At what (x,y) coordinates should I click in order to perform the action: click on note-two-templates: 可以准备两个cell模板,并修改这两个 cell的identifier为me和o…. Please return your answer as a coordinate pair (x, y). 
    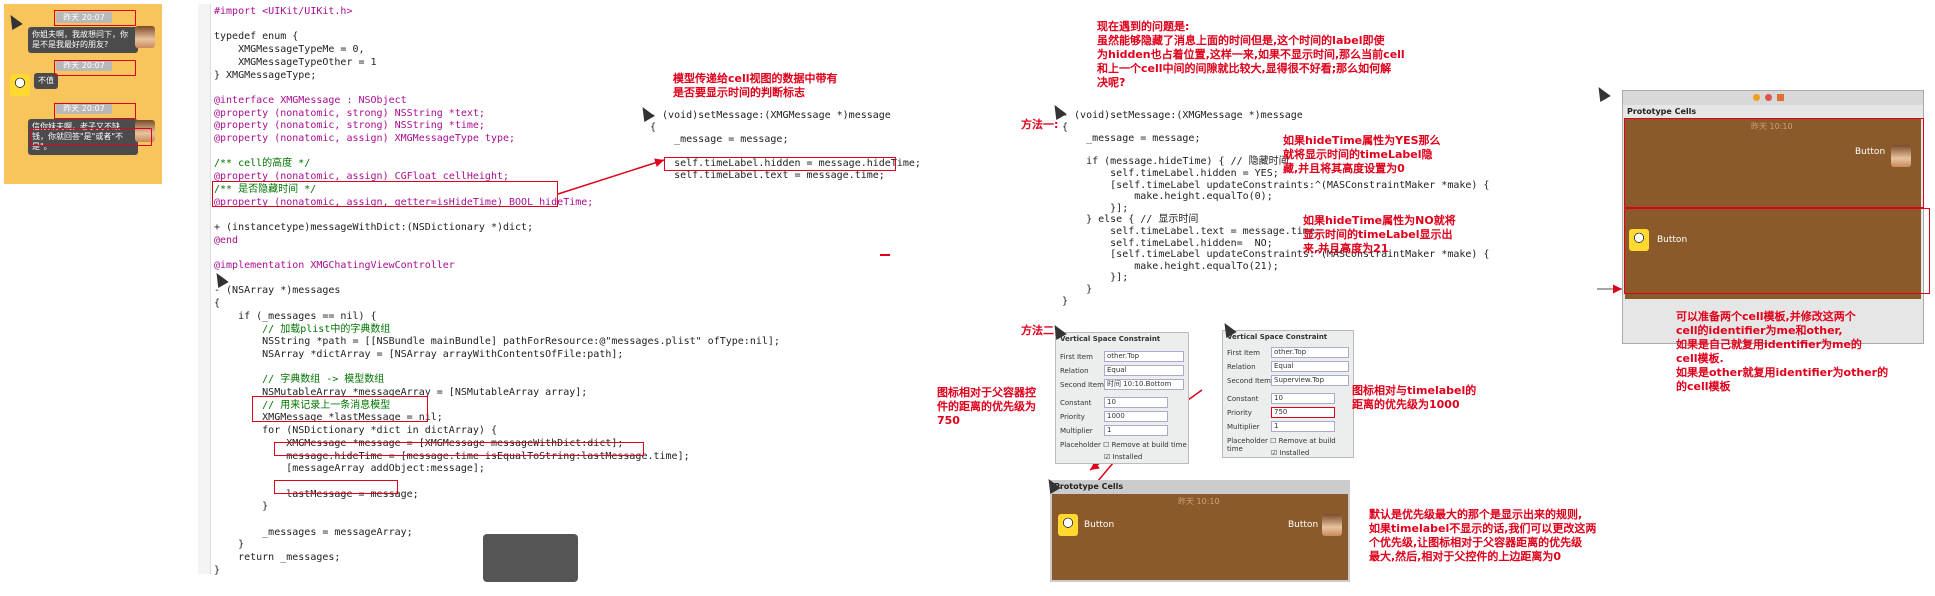
    Looking at the image, I should click on (1782, 351).